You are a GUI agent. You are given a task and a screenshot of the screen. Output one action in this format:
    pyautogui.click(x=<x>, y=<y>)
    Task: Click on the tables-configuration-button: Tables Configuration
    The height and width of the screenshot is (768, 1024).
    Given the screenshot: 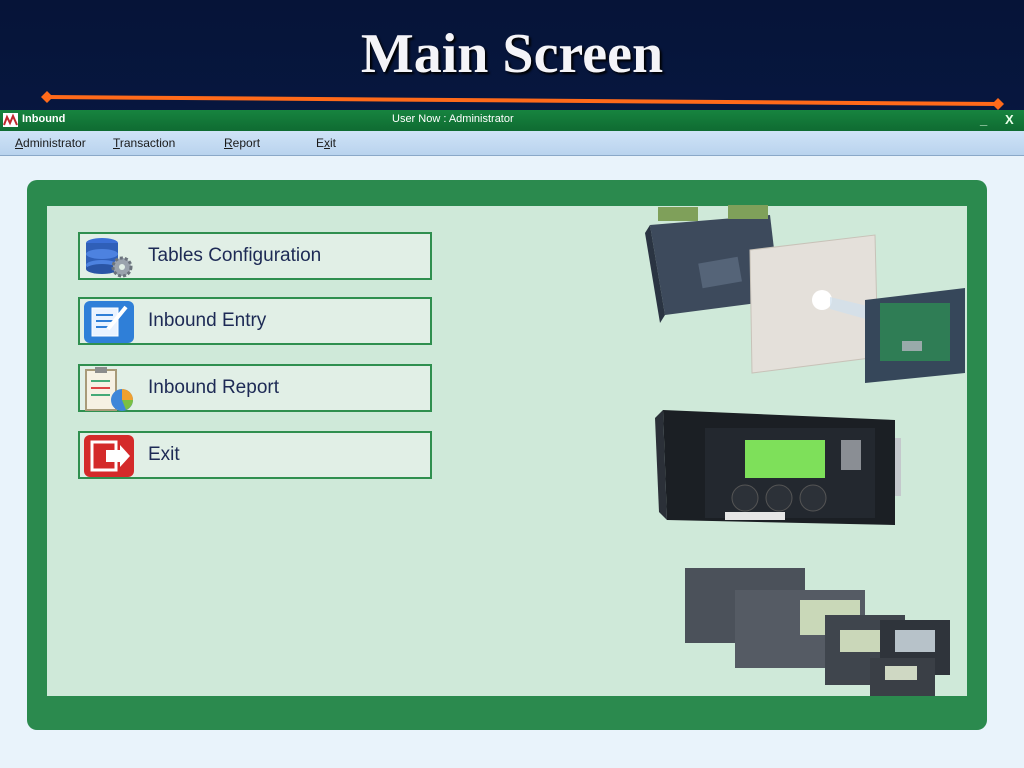 What is the action you would take?
    pyautogui.click(x=255, y=256)
    